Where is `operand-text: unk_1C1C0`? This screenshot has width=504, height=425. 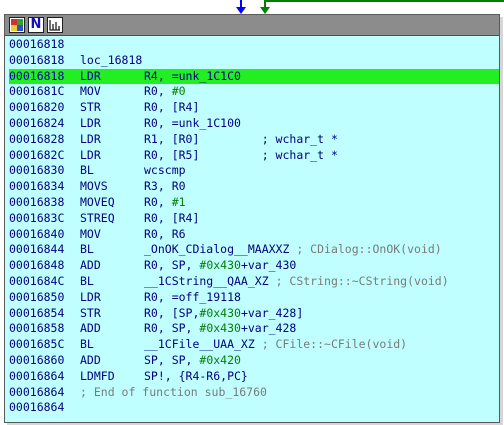 operand-text: unk_1C1C0 is located at coordinates (209, 75).